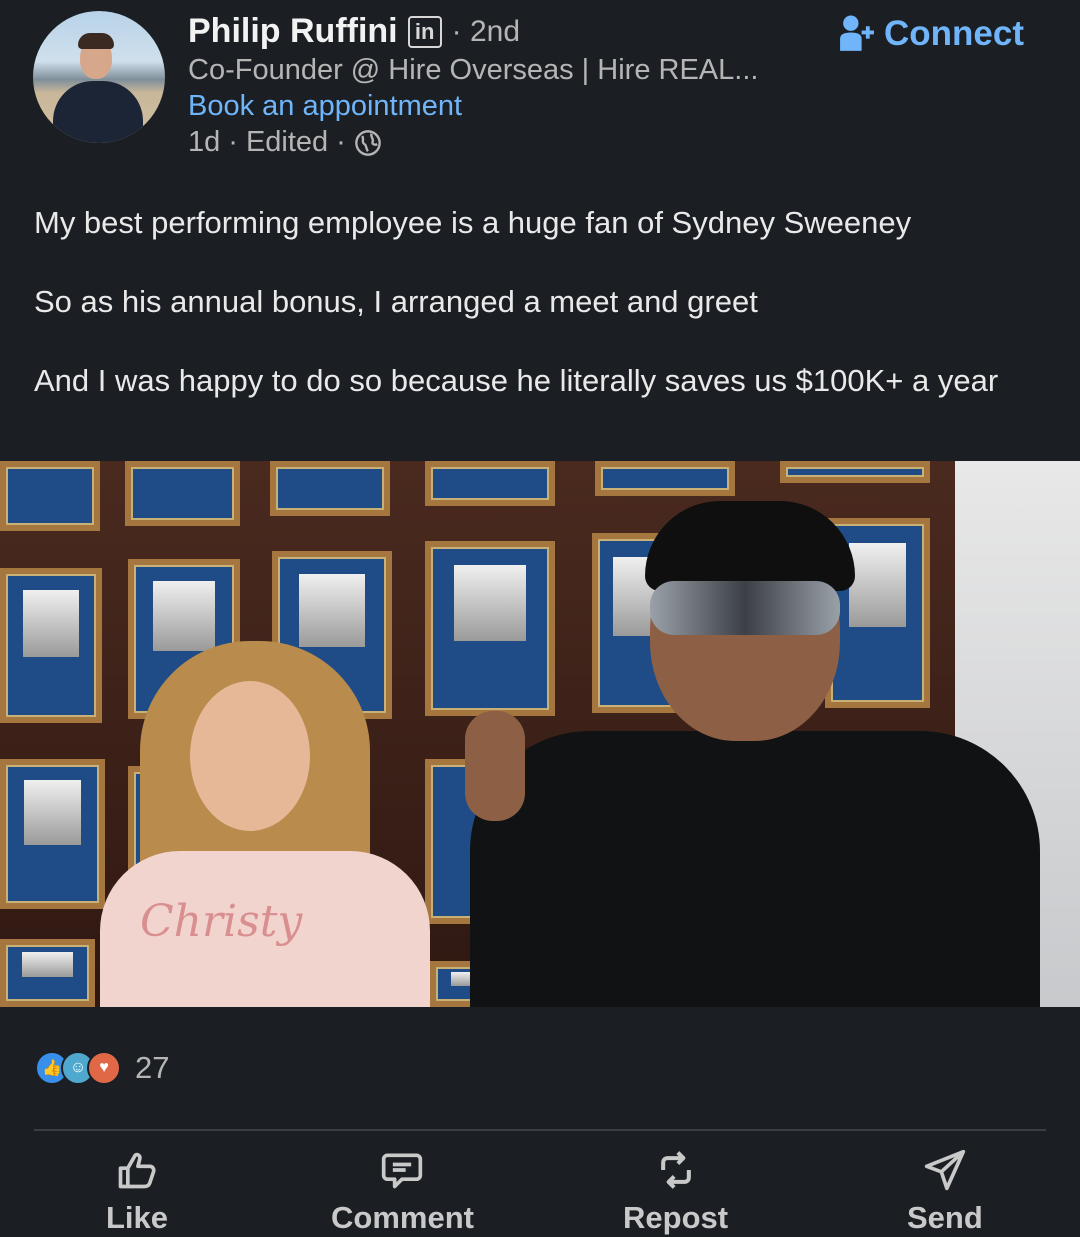 The image size is (1080, 1237). I want to click on connection-degree: · 2nd, so click(486, 31).